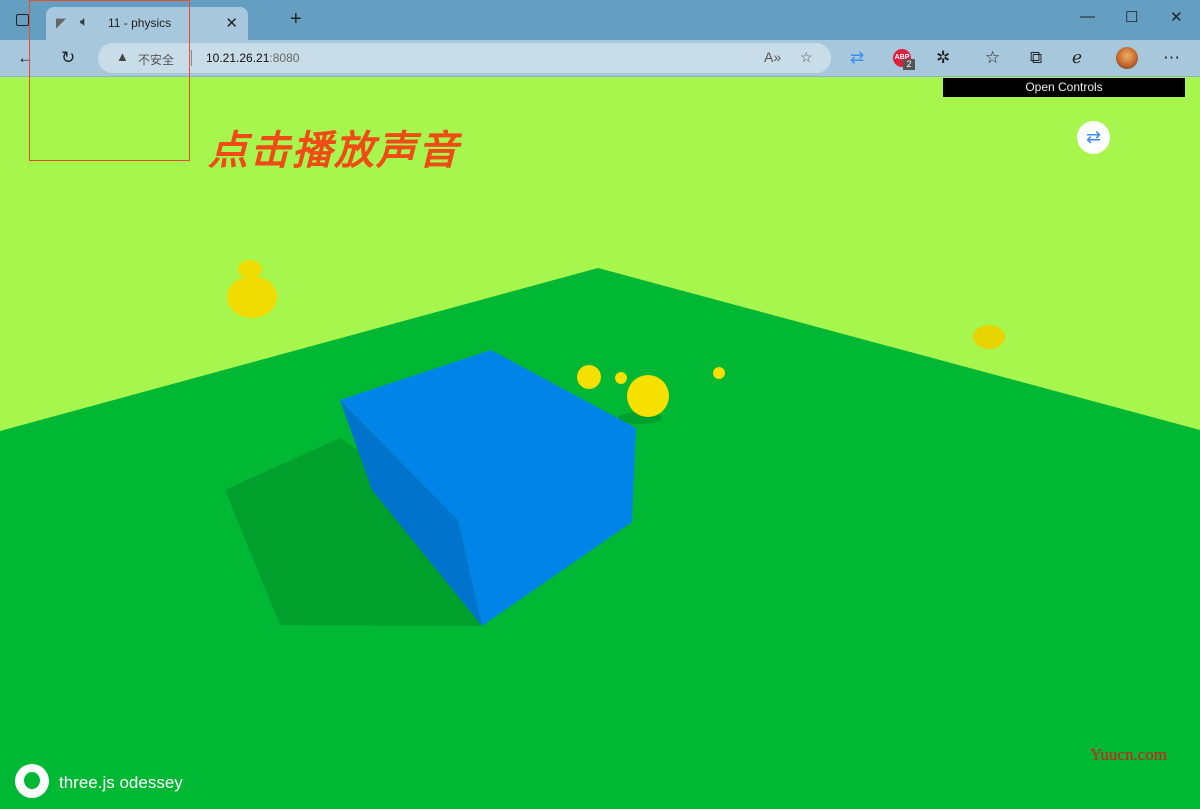 This screenshot has width=1200, height=809. What do you see at coordinates (1171, 58) in the screenshot?
I see `more-menu-icon: ⋯` at bounding box center [1171, 58].